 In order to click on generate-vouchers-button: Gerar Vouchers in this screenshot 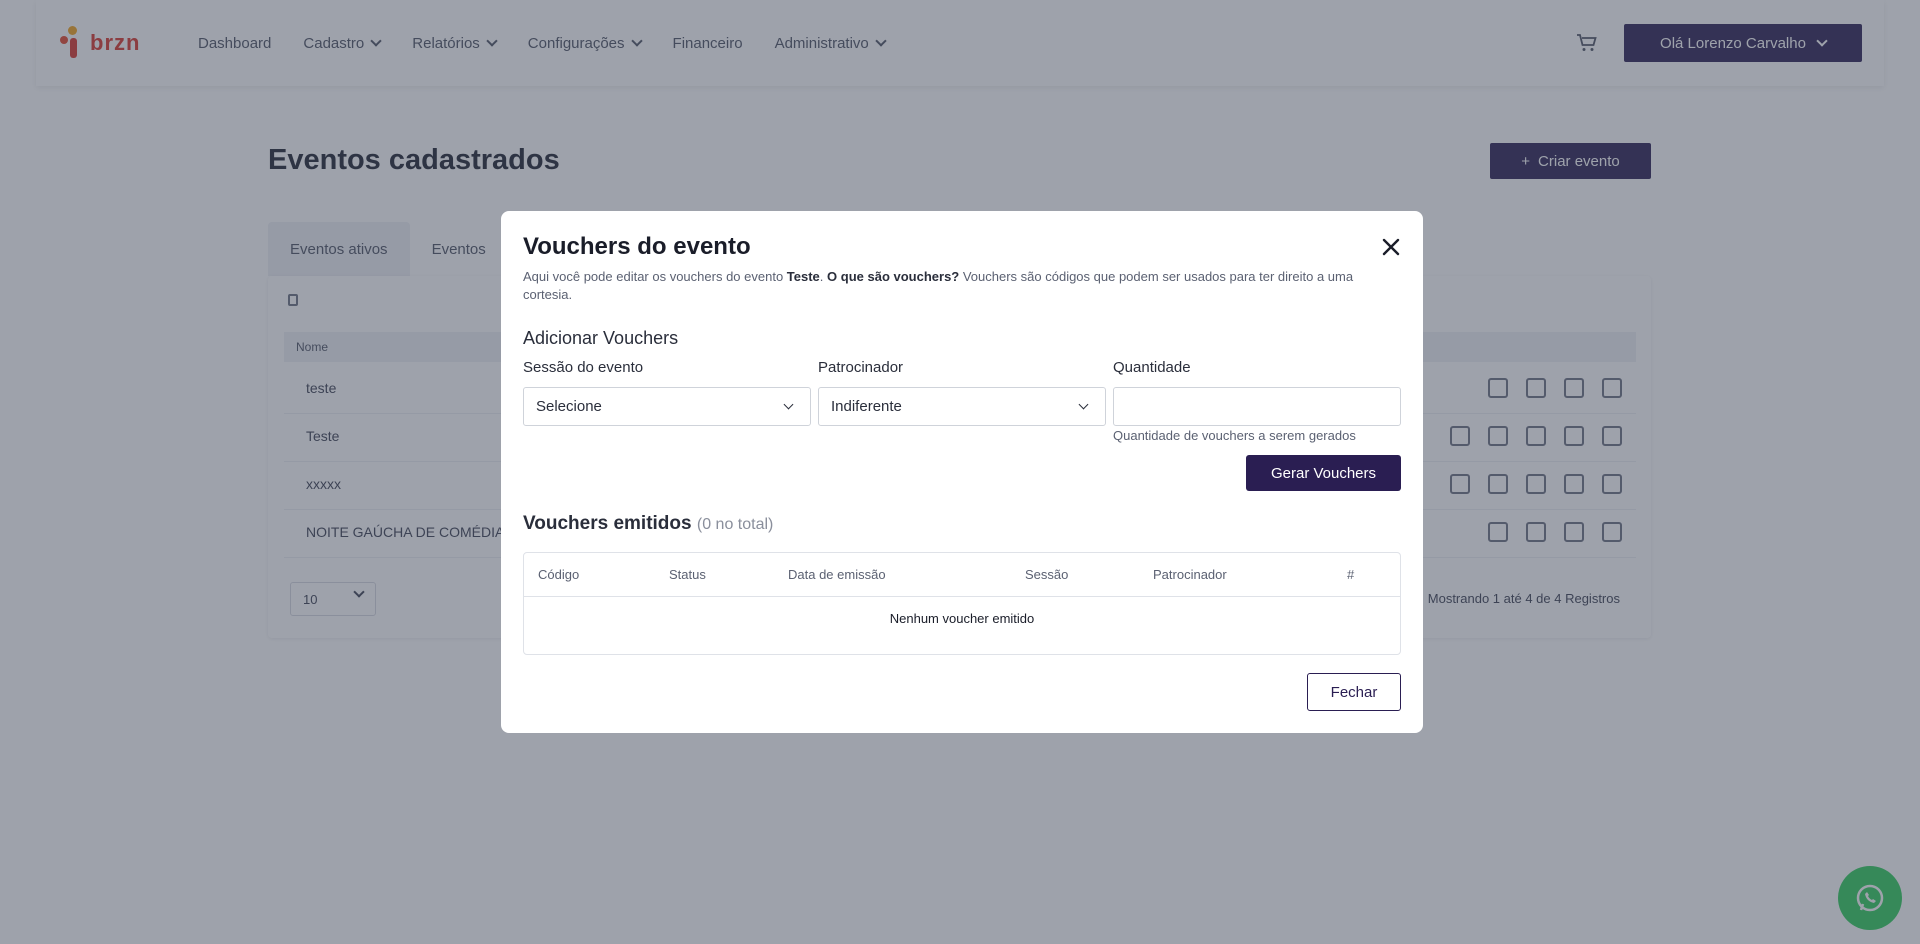, I will do `click(1323, 473)`.